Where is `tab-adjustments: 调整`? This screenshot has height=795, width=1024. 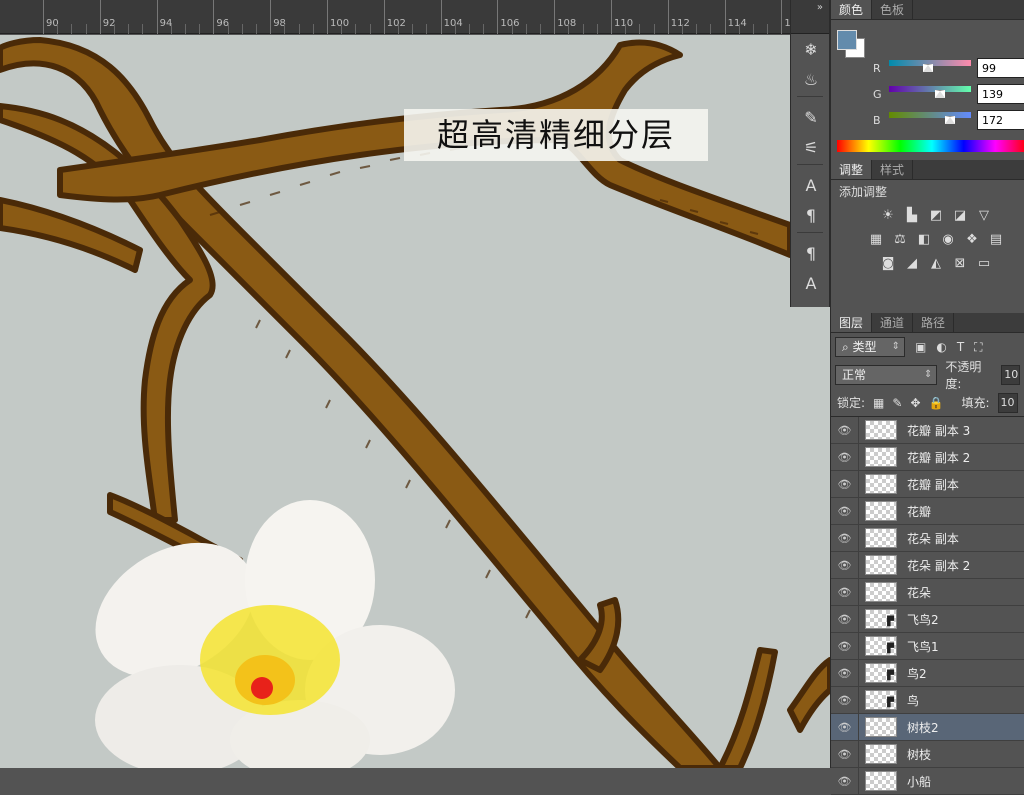
tab-adjustments: 调整 is located at coordinates (852, 169).